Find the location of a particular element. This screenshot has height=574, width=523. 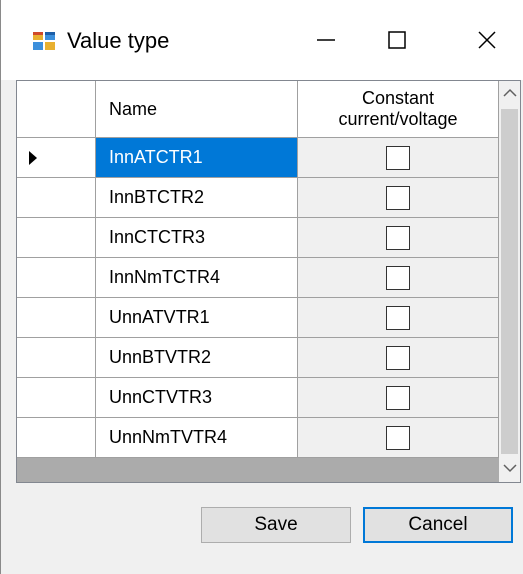

column-header-name: Name is located at coordinates (197, 109).